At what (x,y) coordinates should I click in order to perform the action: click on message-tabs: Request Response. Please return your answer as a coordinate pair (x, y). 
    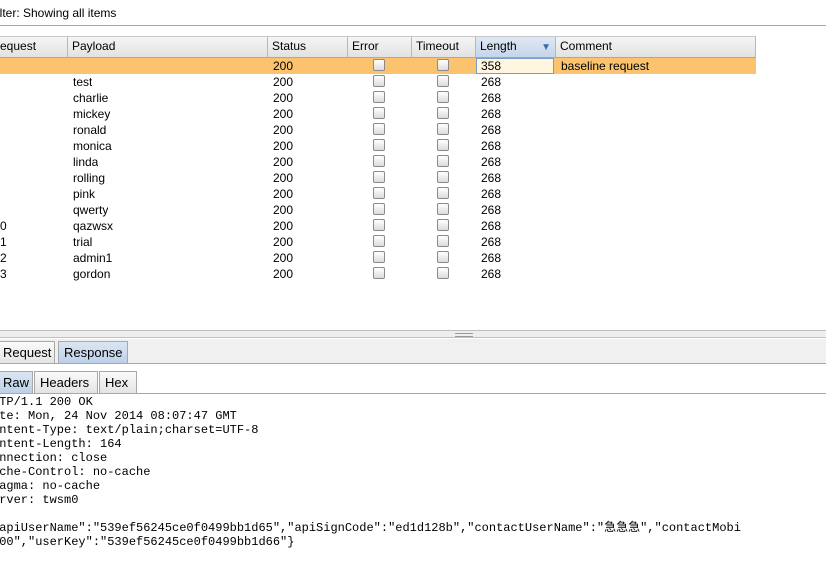
    Looking at the image, I should click on (413, 351).